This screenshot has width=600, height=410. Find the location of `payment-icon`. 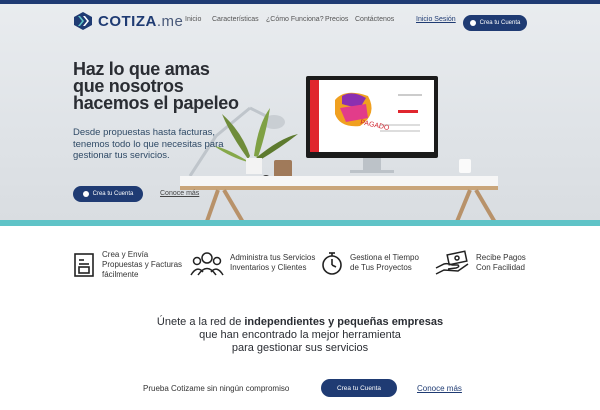

payment-icon is located at coordinates (452, 262).